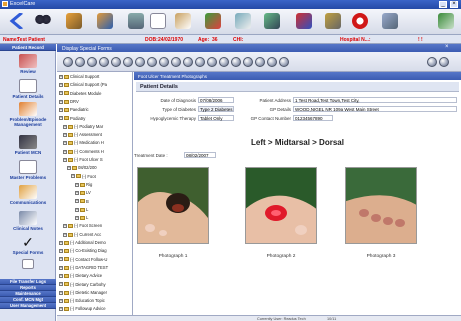 The height and width of the screenshot is (321, 461). I want to click on nav-item-patient-details: Patient Details, so click(28, 89).